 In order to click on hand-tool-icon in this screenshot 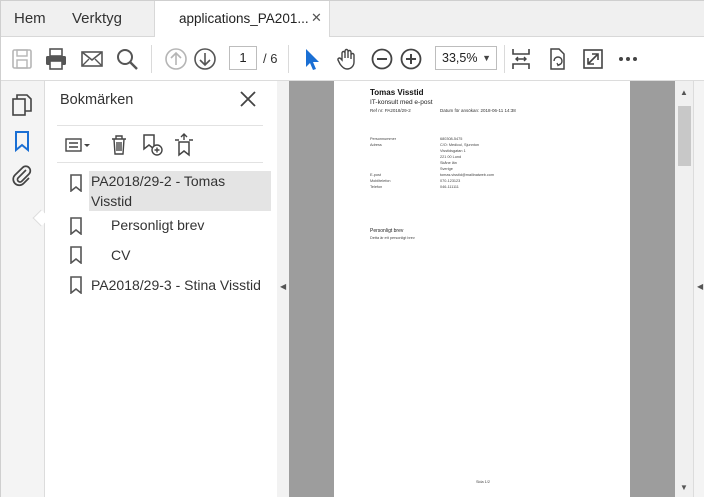, I will do `click(347, 59)`.